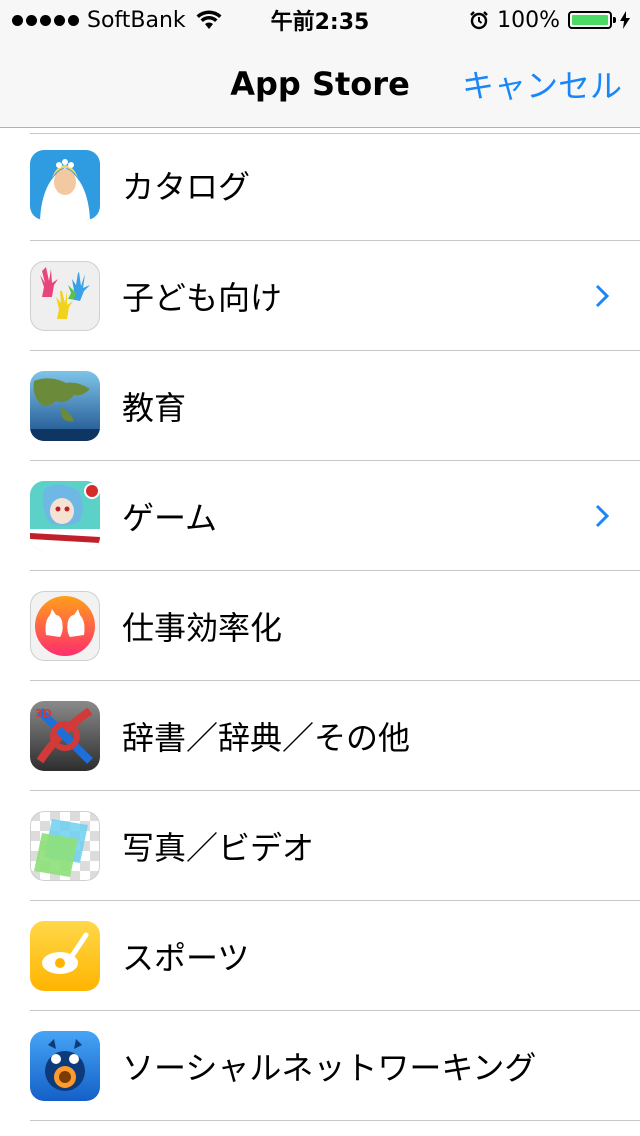 The height and width of the screenshot is (1136, 640). Describe the element at coordinates (65, 406) in the screenshot. I see `education-icon` at that location.